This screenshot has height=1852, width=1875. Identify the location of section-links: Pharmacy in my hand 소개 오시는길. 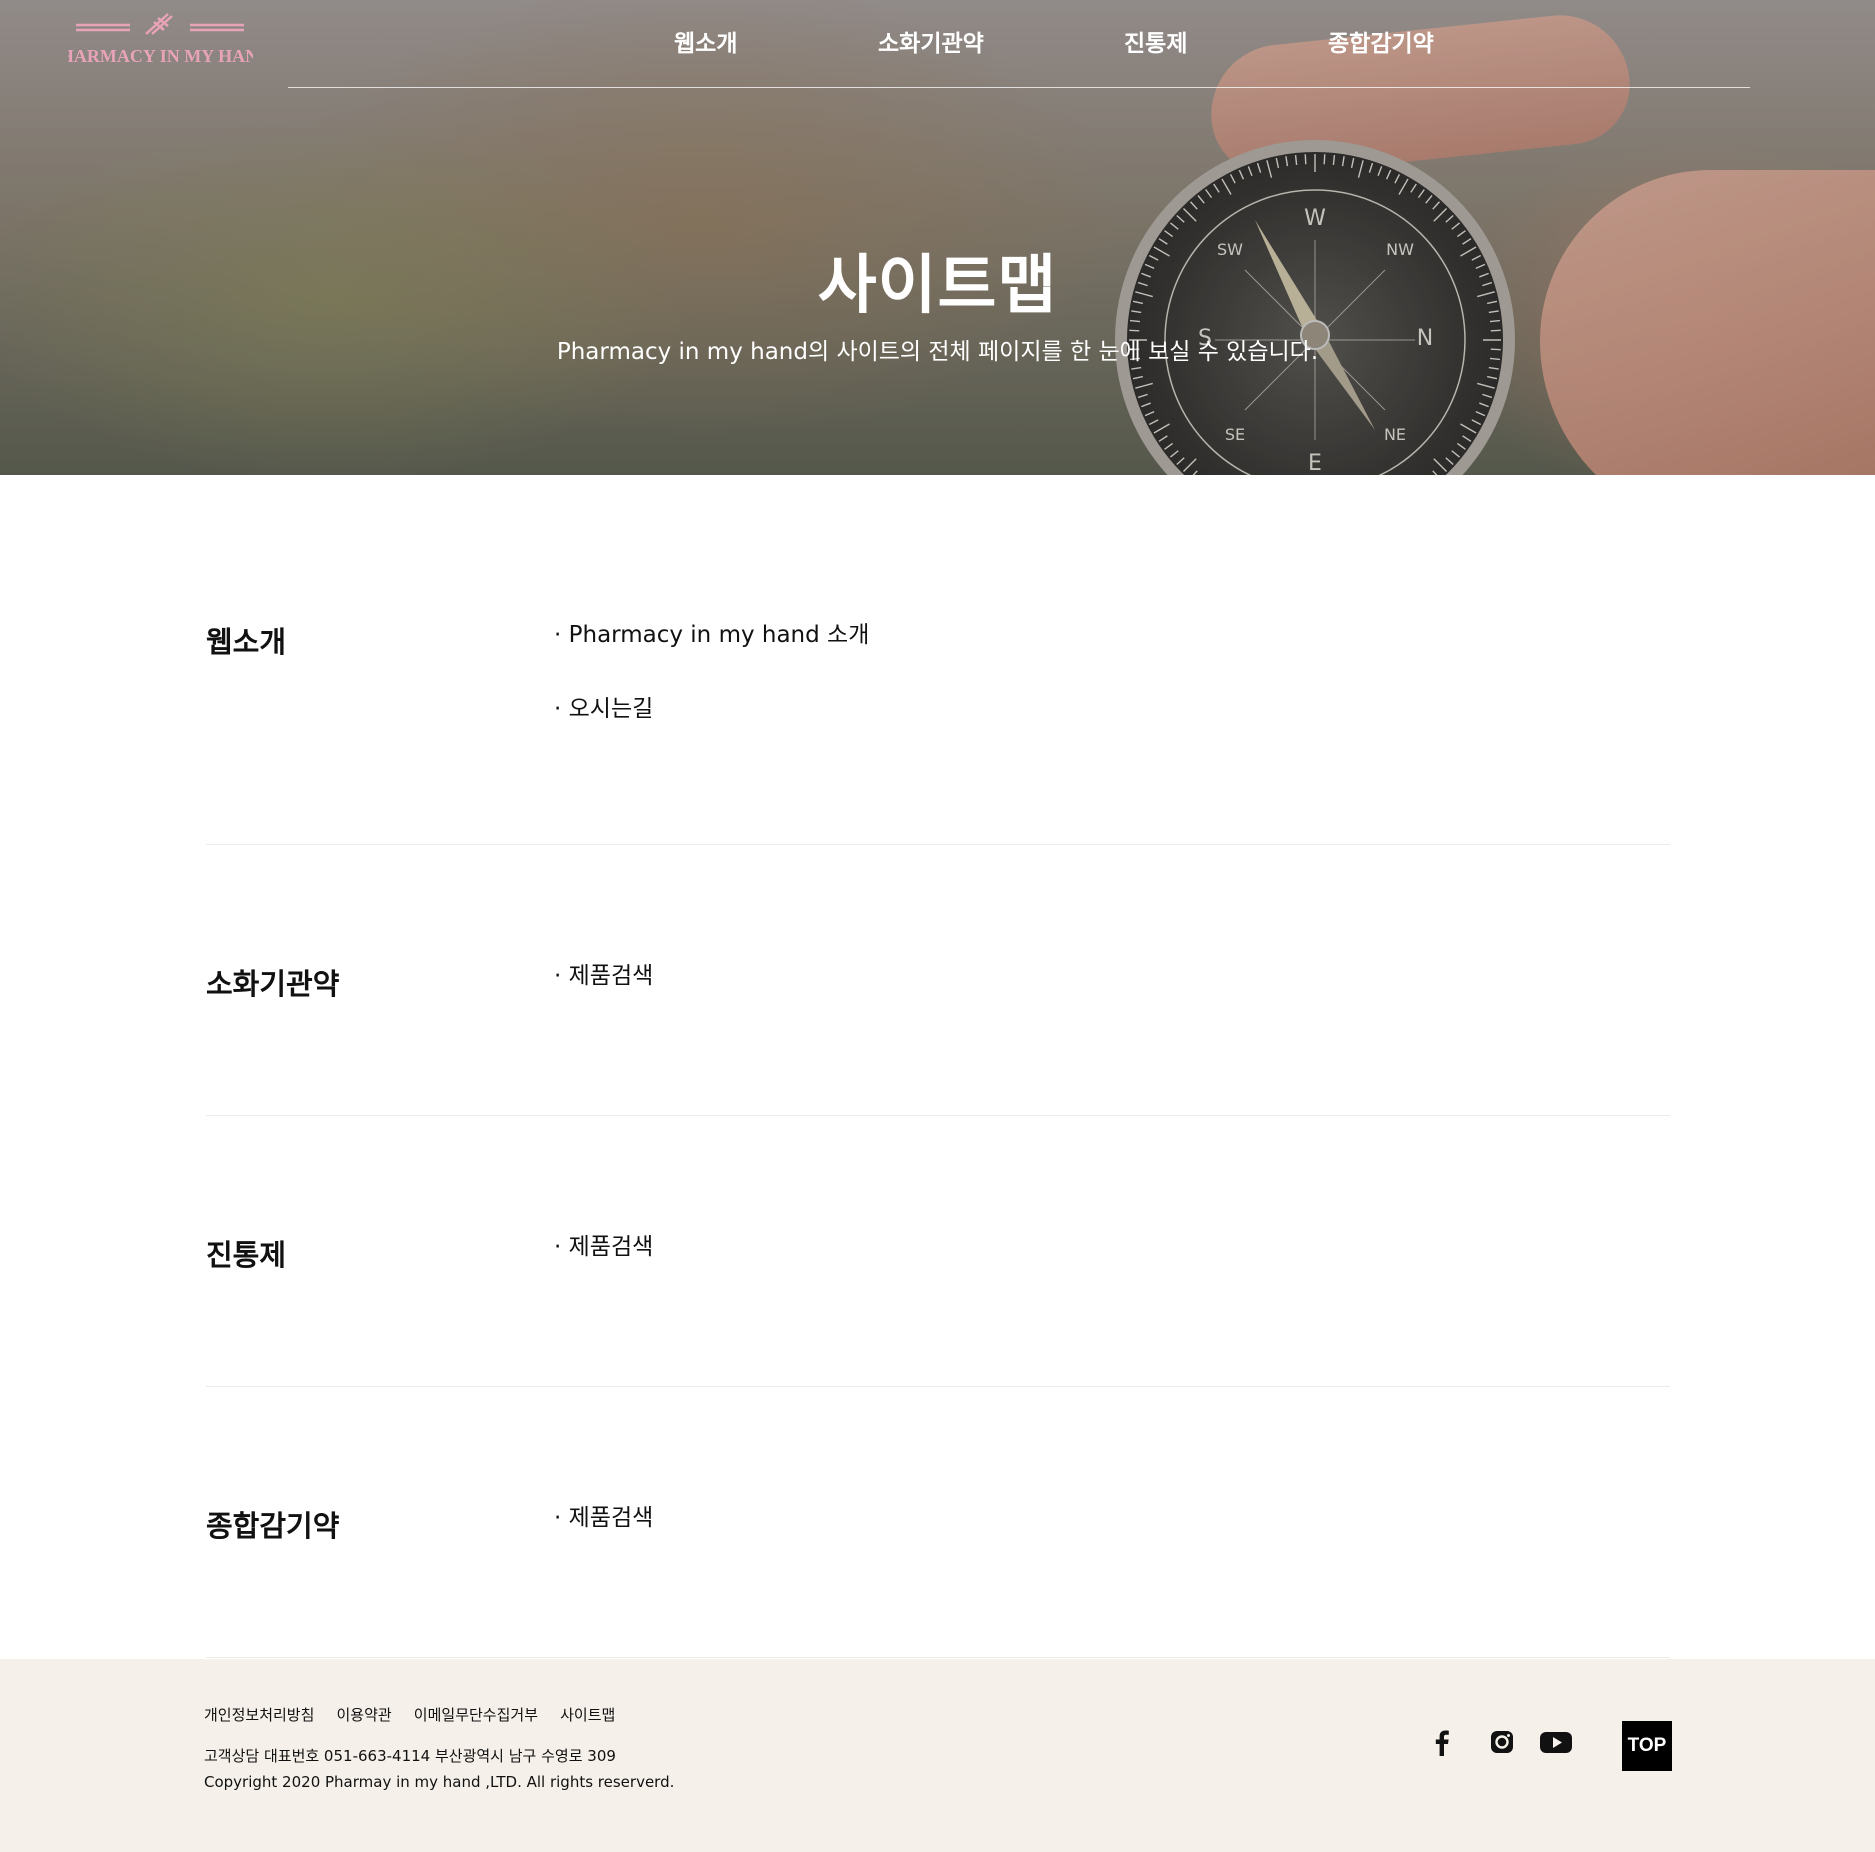
(712, 694).